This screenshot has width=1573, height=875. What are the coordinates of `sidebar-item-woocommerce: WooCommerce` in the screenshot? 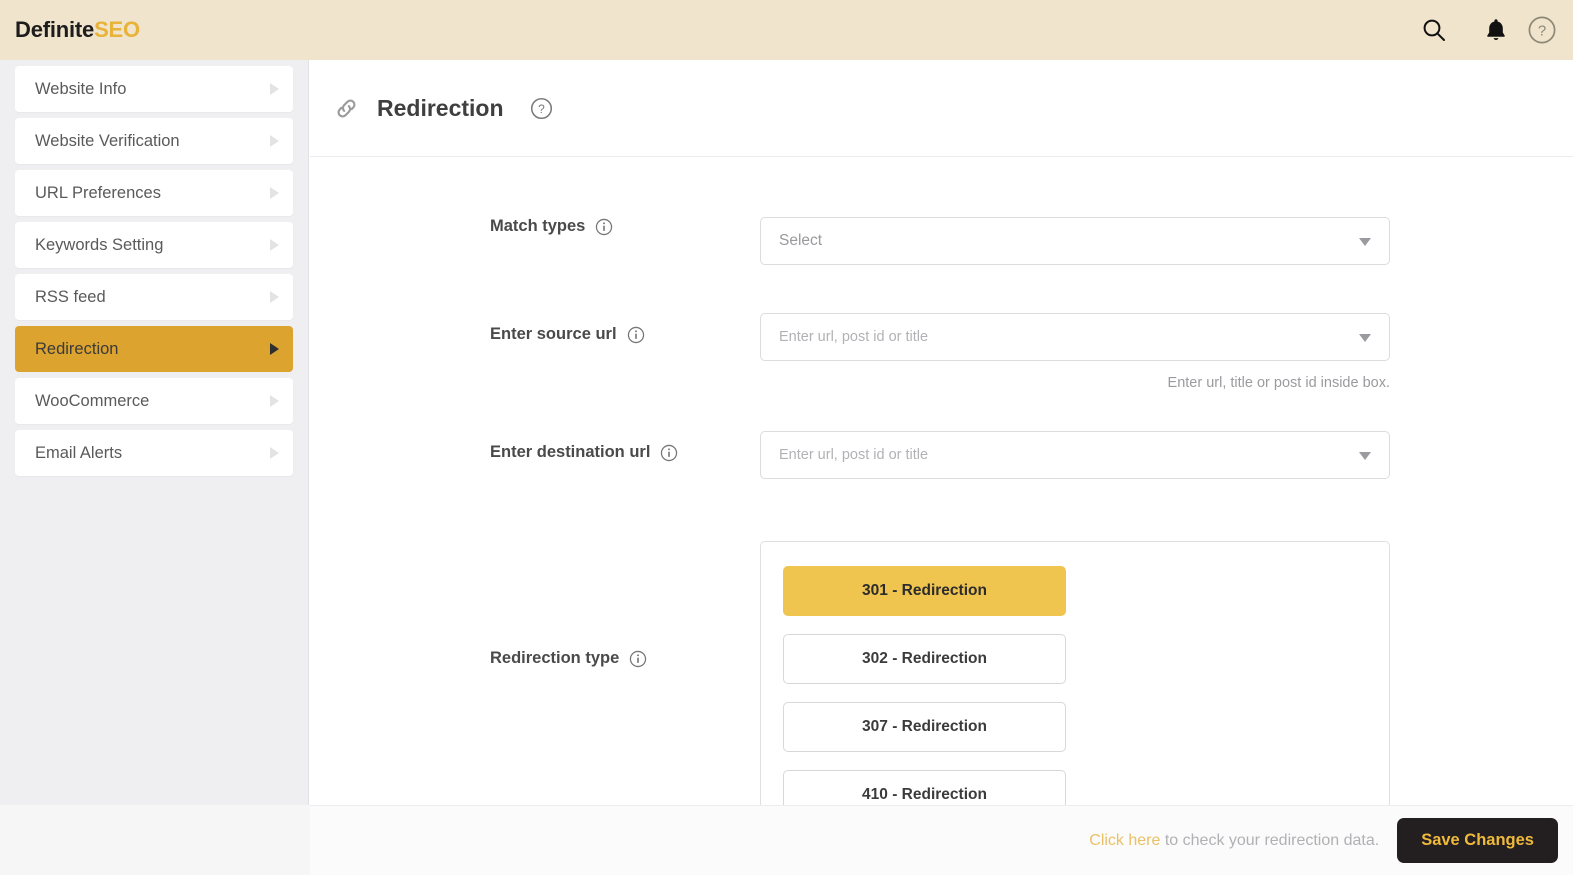 It's located at (154, 401).